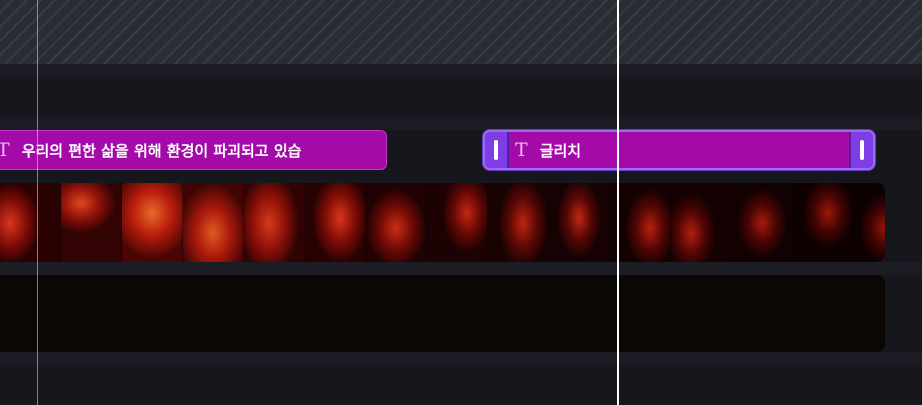 This screenshot has width=922, height=405. Describe the element at coordinates (679, 150) in the screenshot. I see `text-clip-selected: T 글리치` at that location.